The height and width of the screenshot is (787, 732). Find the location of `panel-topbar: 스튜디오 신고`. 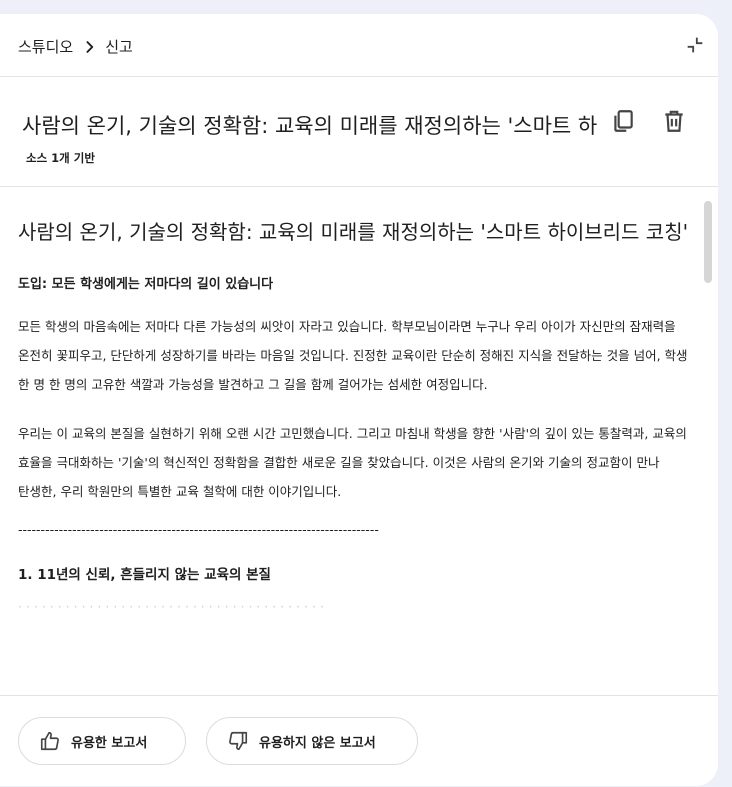

panel-topbar: 스튜디오 신고 is located at coordinates (359, 45).